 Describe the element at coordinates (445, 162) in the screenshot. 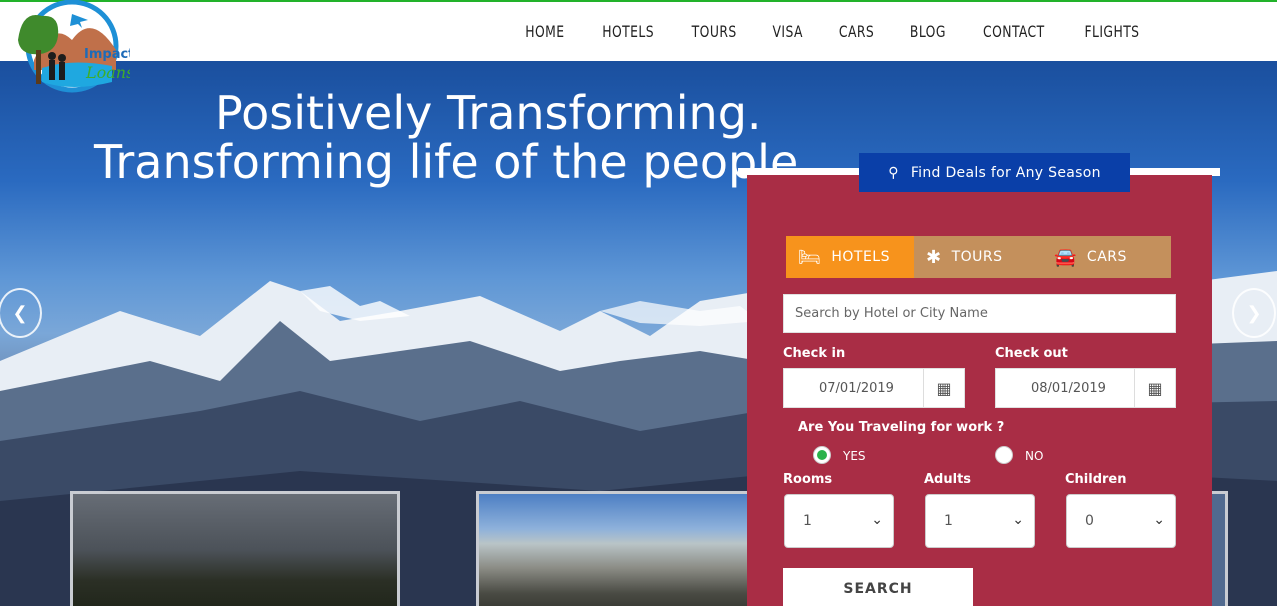

I see `hero-line-2: Transforming life of the people` at that location.